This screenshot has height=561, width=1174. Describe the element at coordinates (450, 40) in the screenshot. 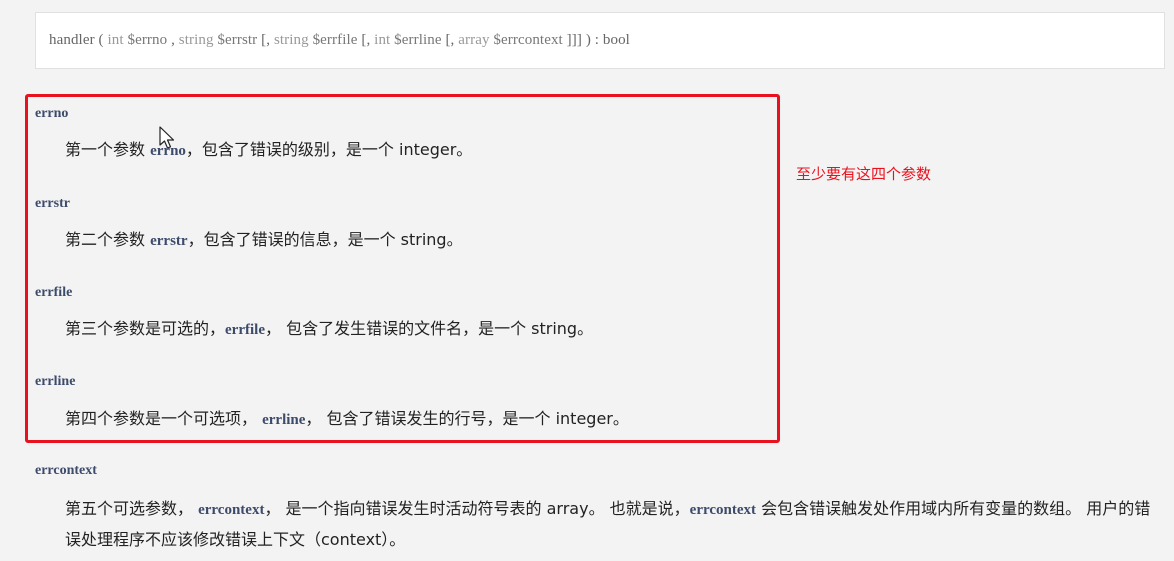

I see `sig-sep4: [,` at that location.